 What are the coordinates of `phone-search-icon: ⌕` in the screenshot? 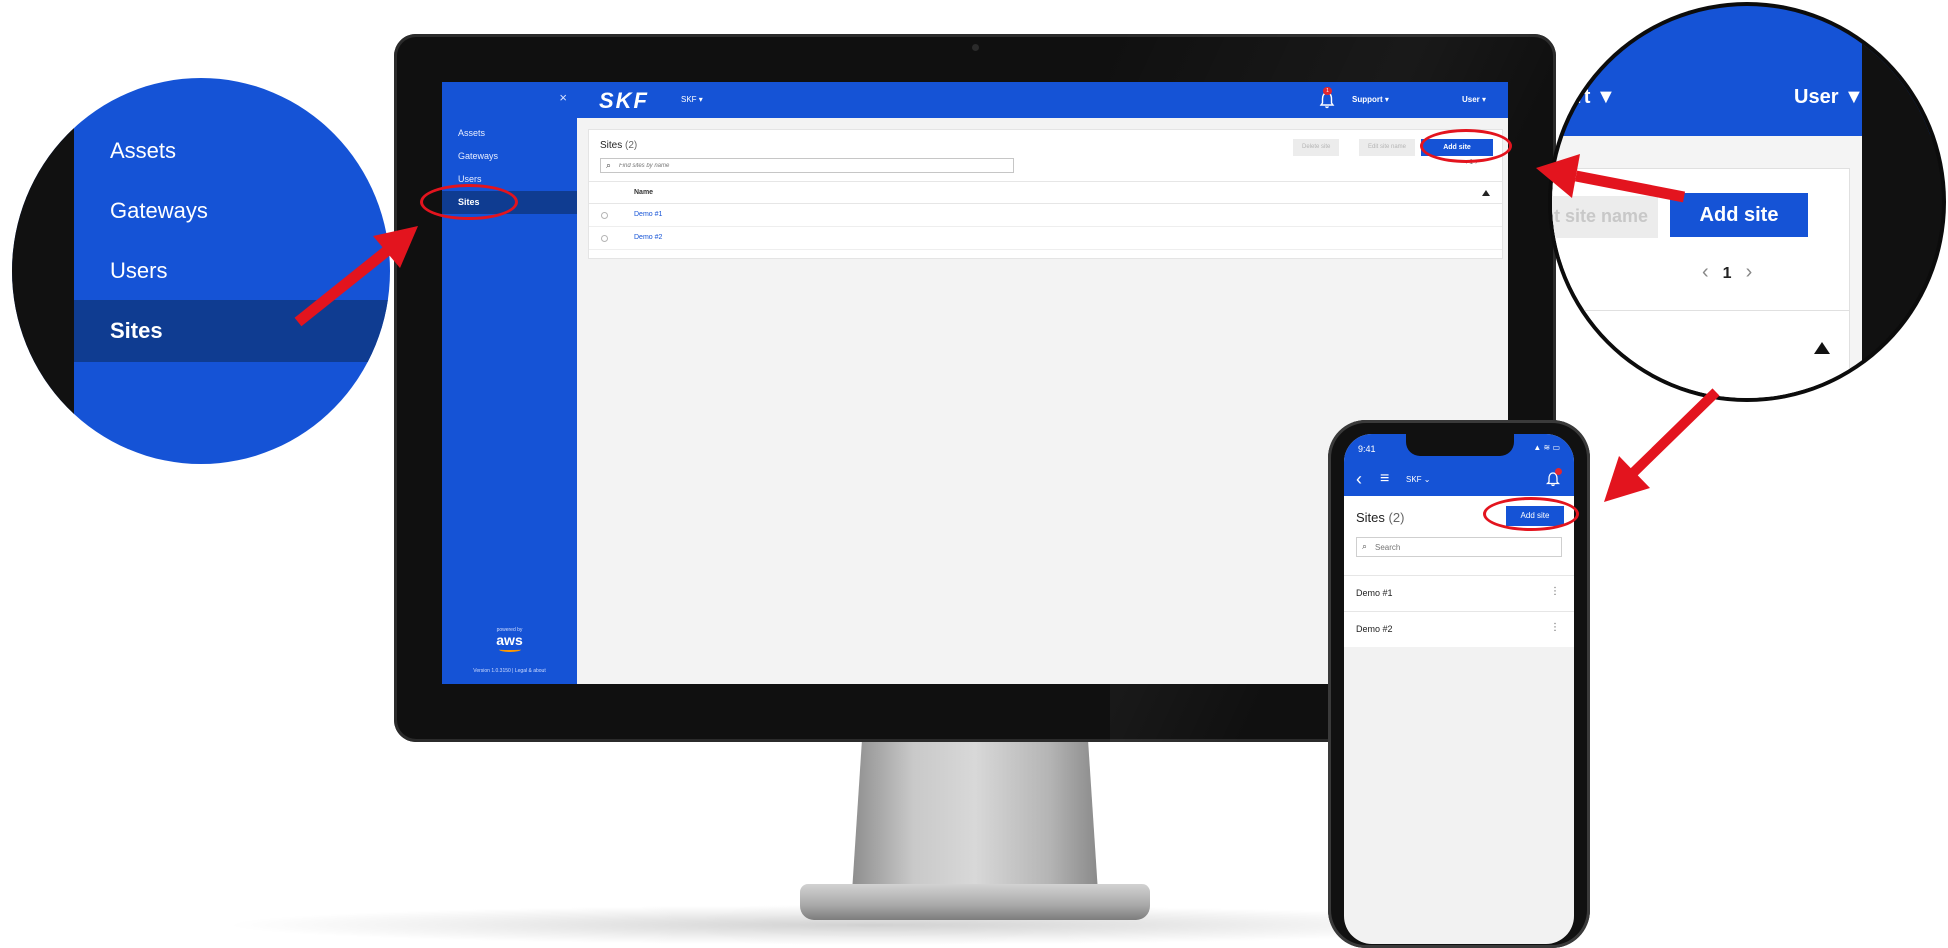 It's located at (1365, 546).